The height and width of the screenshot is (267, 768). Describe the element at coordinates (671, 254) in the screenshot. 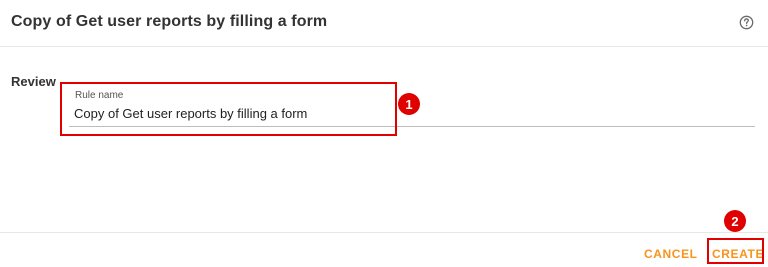

I see `cancel-button: CANCEL` at that location.